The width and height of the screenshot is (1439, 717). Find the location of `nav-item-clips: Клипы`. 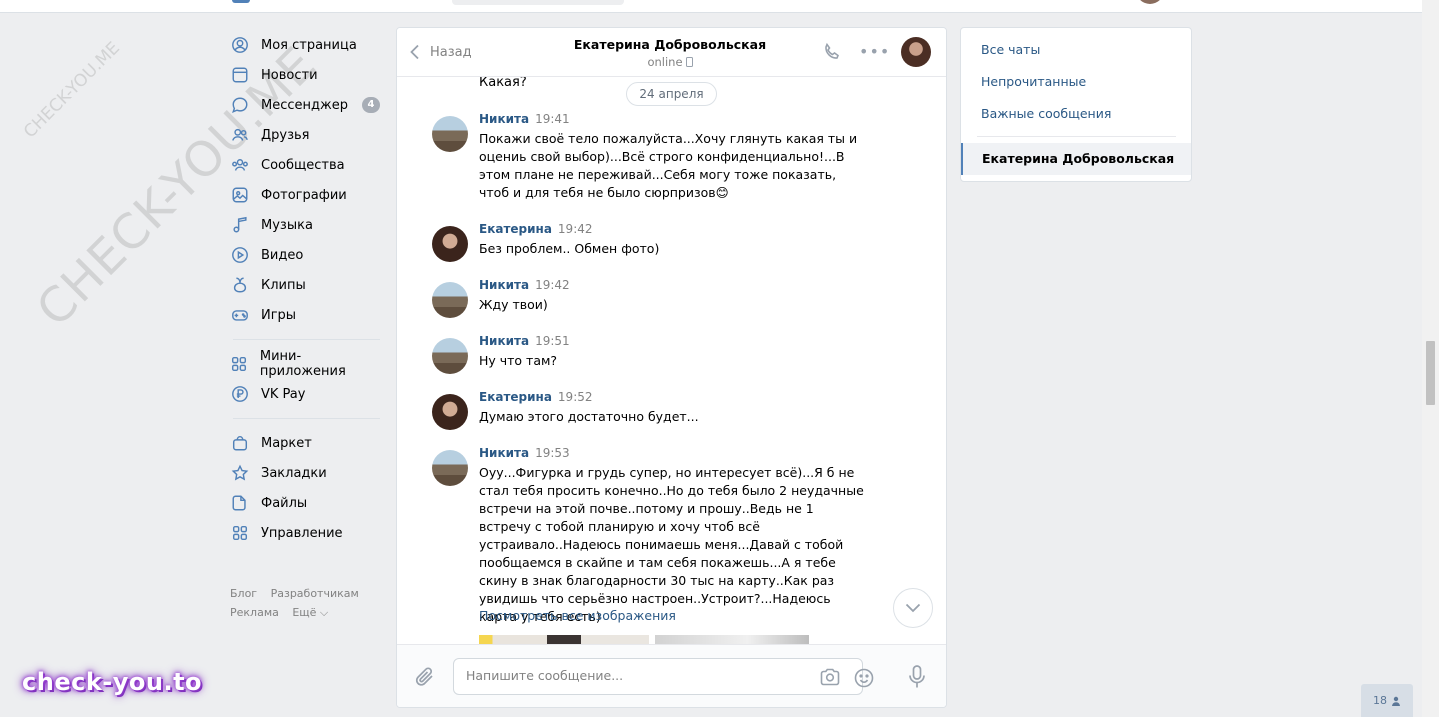

nav-item-clips: Клипы is located at coordinates (305, 285).